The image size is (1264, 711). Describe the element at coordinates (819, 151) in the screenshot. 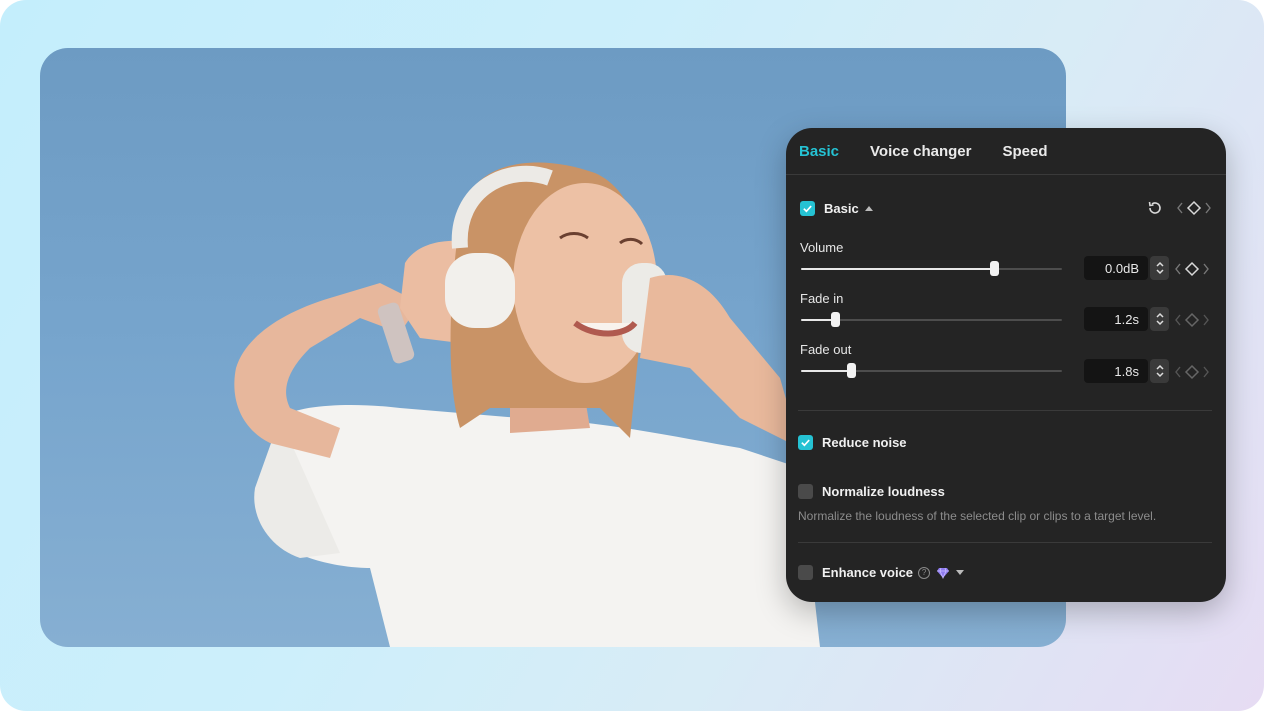

I see `tab-basic: Basic` at that location.